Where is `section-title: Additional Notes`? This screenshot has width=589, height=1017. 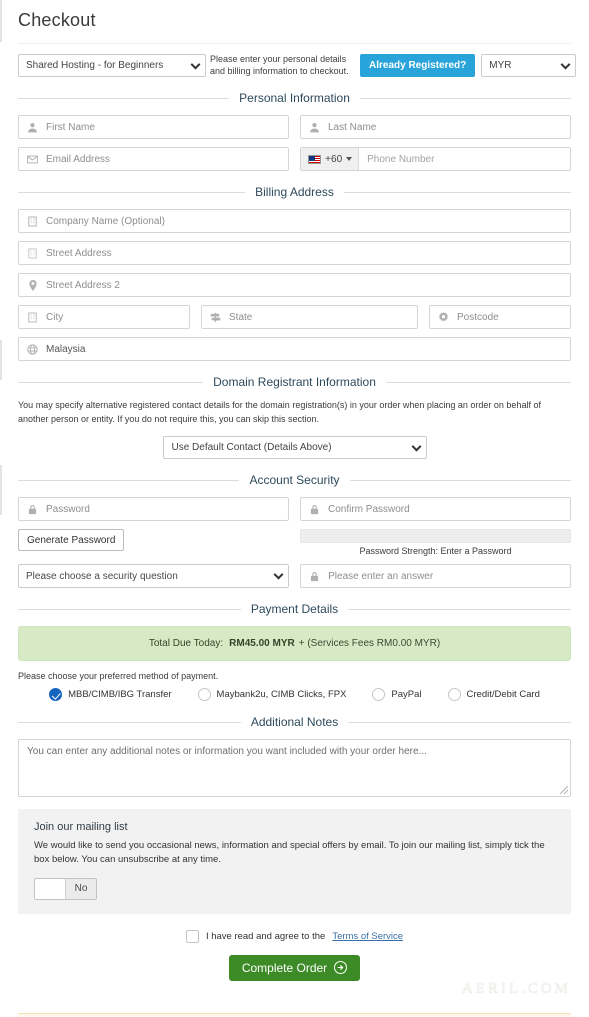
section-title: Additional Notes is located at coordinates (294, 722).